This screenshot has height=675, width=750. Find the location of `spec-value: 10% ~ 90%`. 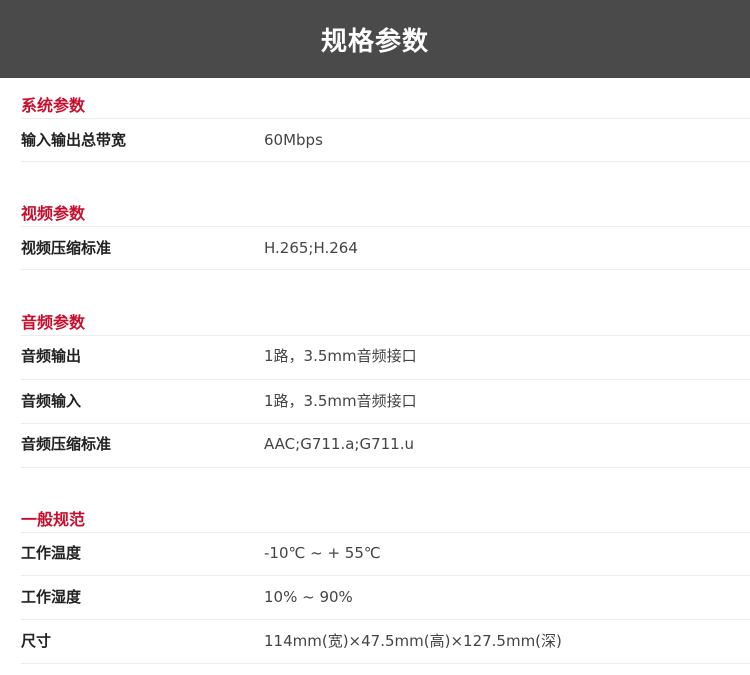

spec-value: 10% ~ 90% is located at coordinates (308, 597).